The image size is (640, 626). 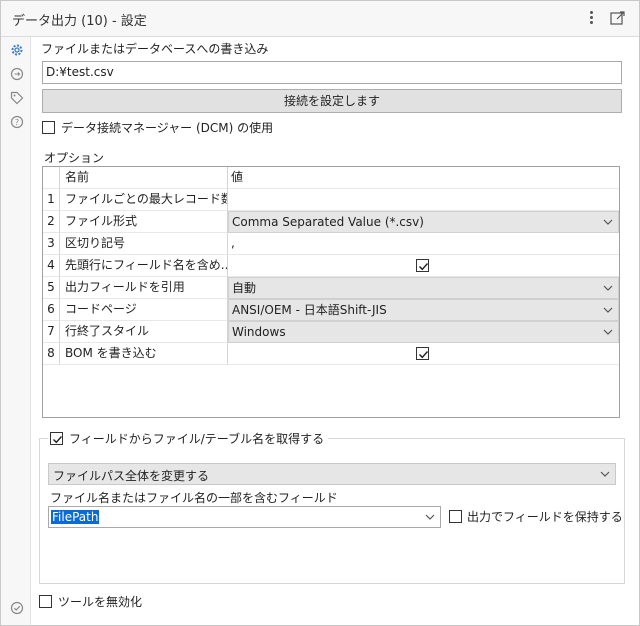 I want to click on path-value: D:¥test.csv, so click(x=80, y=72).